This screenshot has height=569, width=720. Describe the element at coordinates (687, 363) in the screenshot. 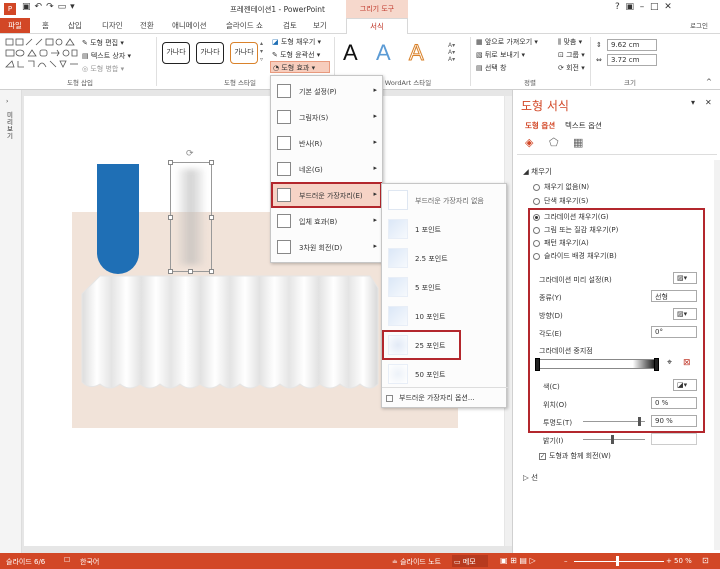

I see `remove-stop-icon: ⊠` at that location.